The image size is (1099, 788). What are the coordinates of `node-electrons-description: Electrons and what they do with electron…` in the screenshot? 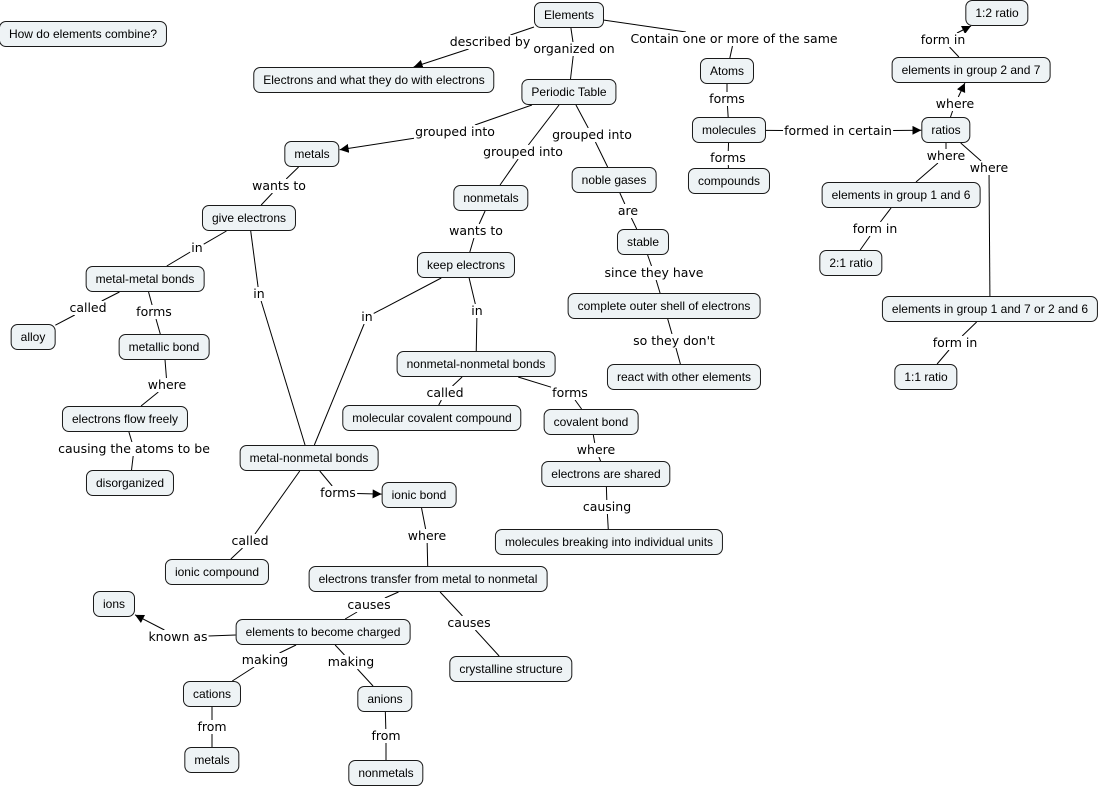 It's located at (374, 80).